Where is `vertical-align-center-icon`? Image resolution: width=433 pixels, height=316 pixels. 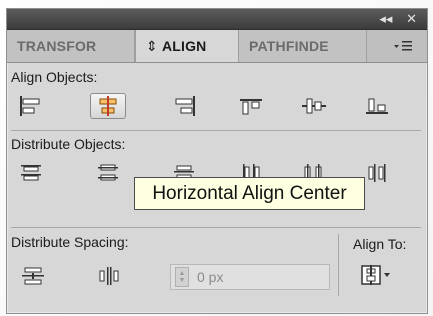
vertical-align-center-icon is located at coordinates (314, 106).